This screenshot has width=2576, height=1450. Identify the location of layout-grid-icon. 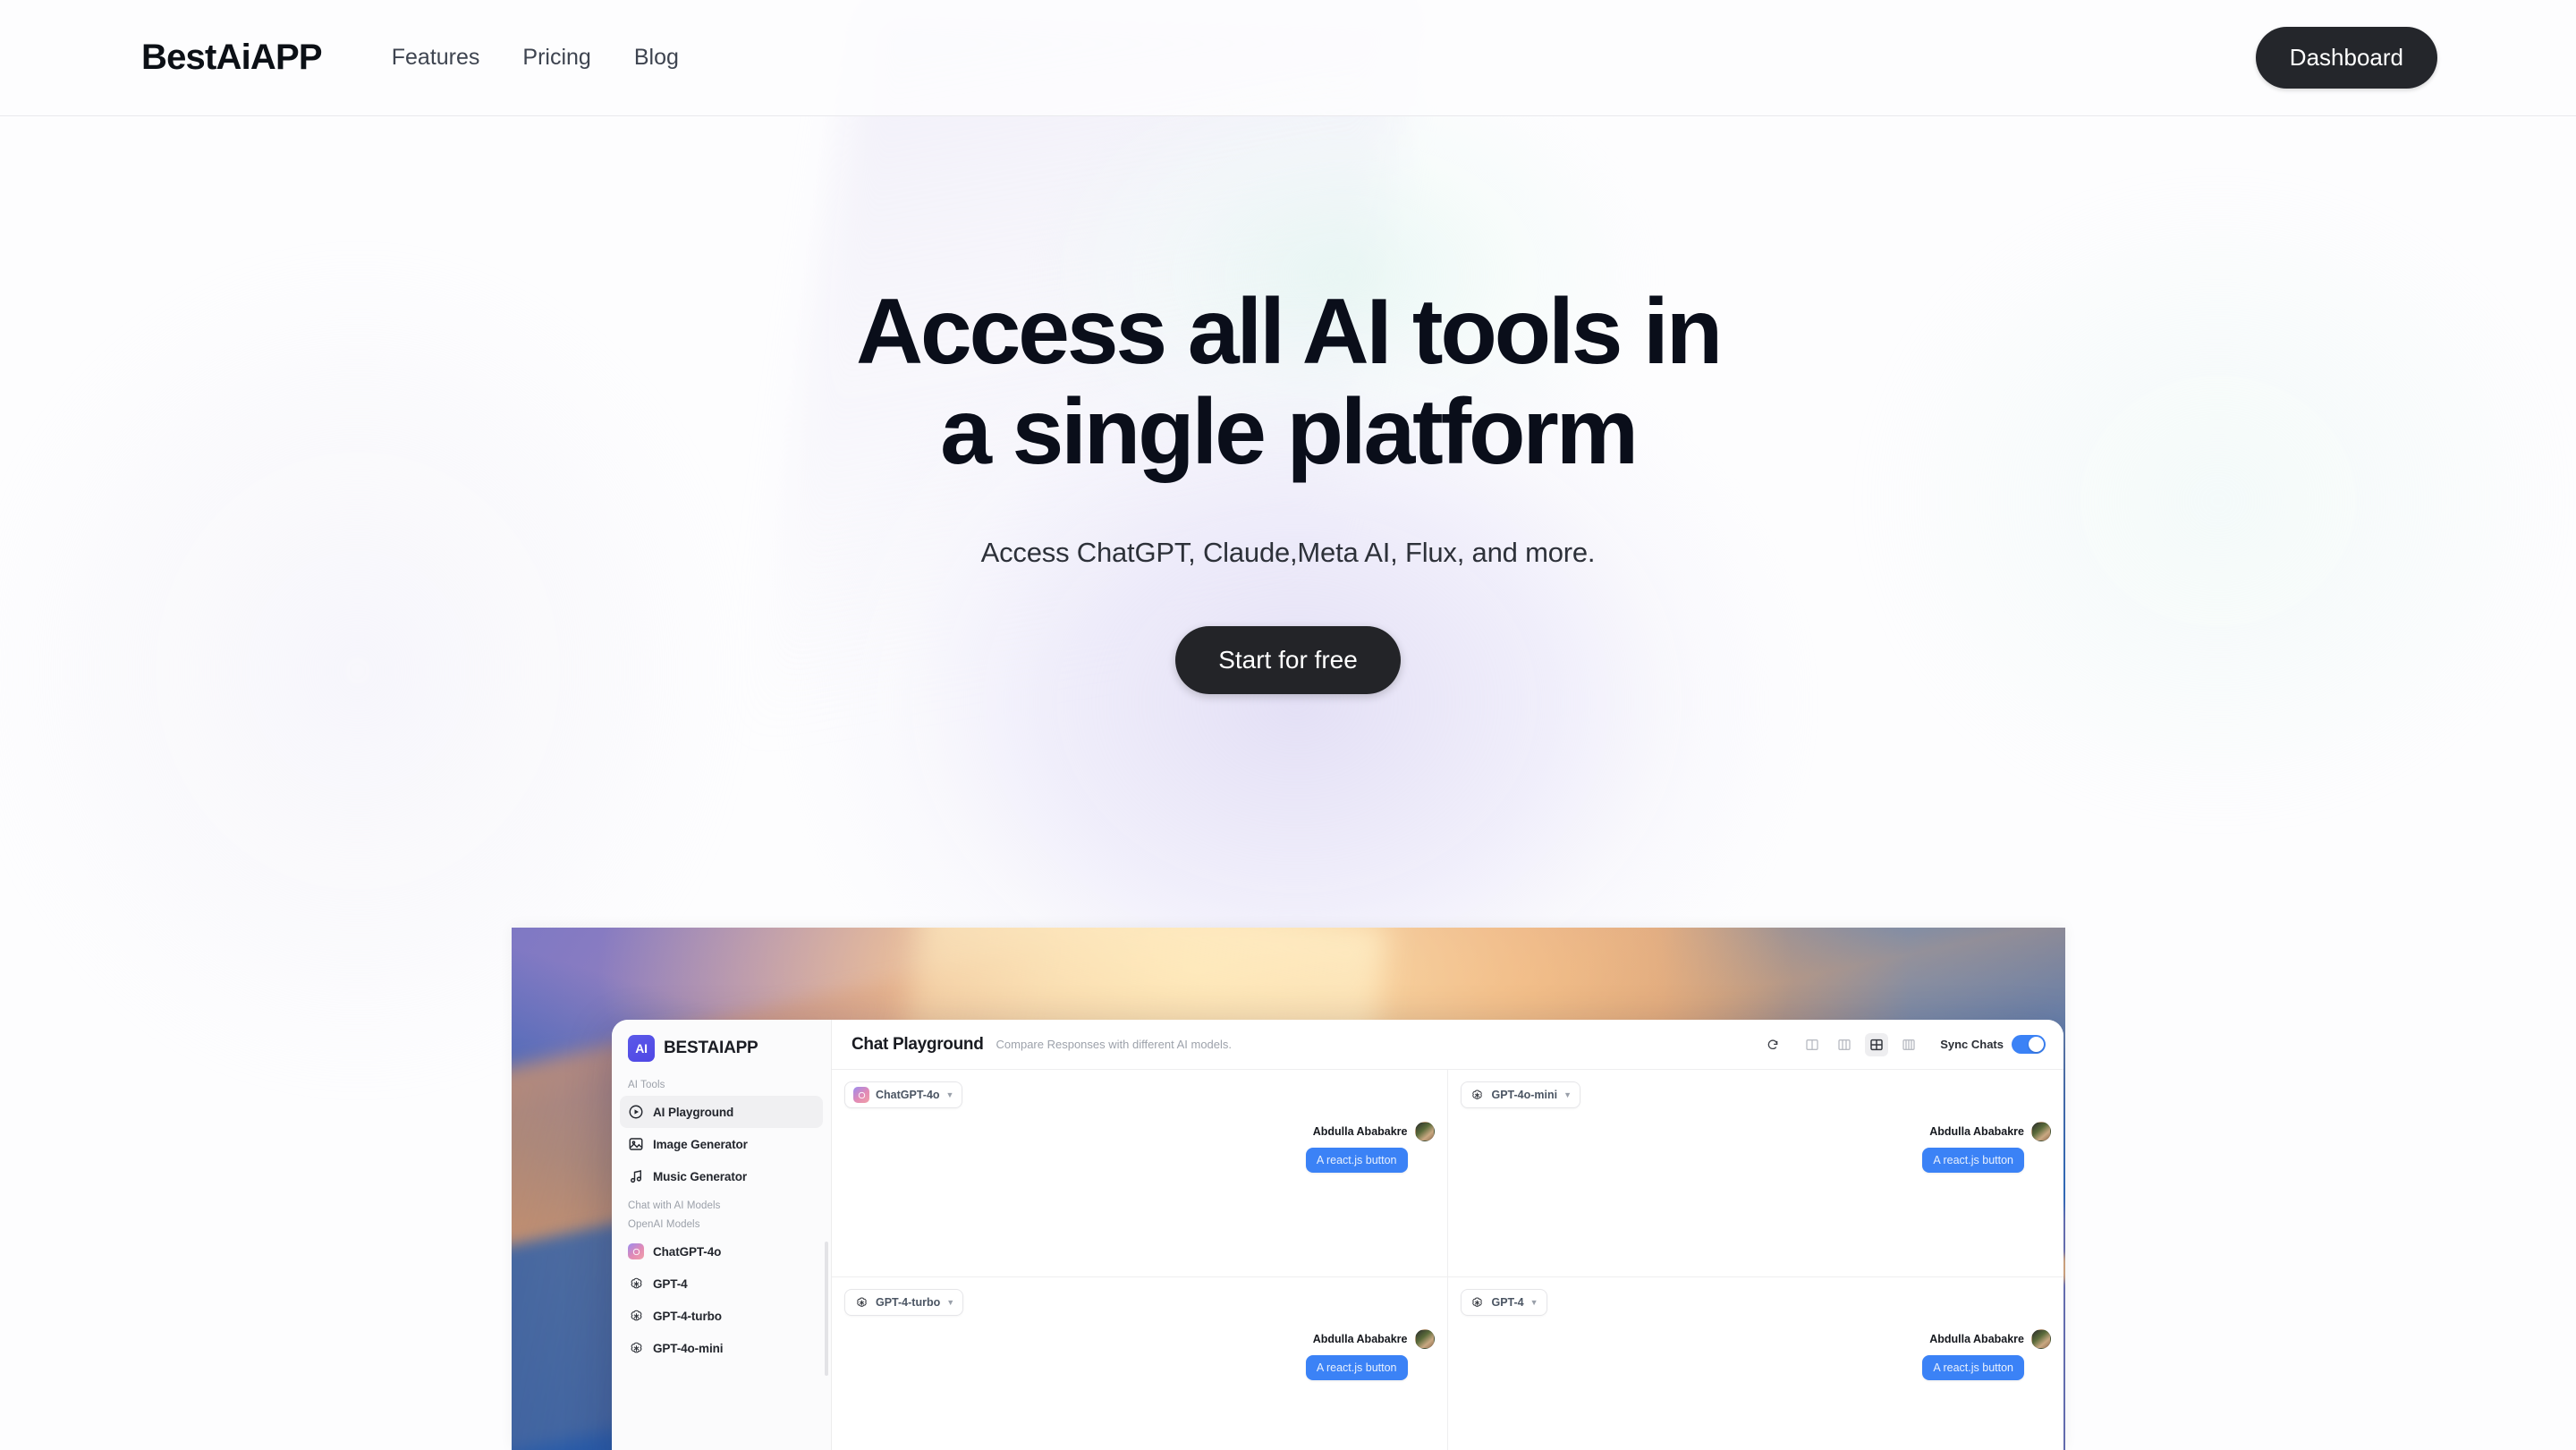
(1876, 1045).